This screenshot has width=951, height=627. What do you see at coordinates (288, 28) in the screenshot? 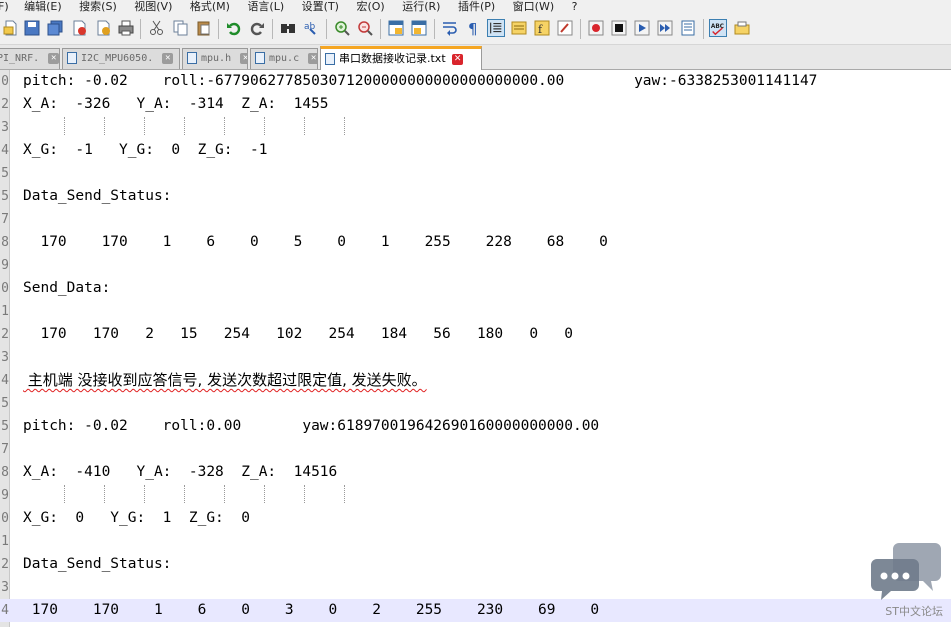
I see `find-icon` at bounding box center [288, 28].